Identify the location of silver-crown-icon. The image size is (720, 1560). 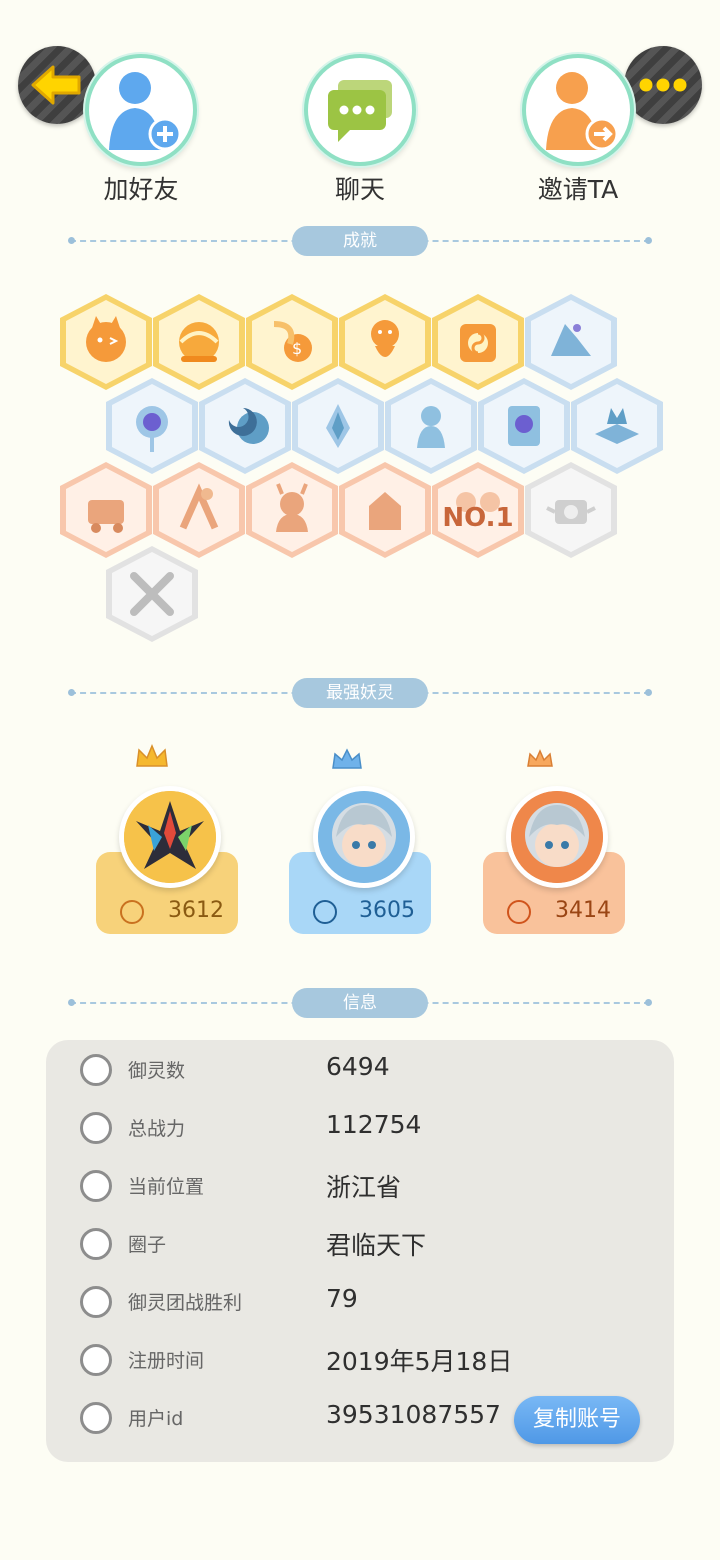
(347, 758).